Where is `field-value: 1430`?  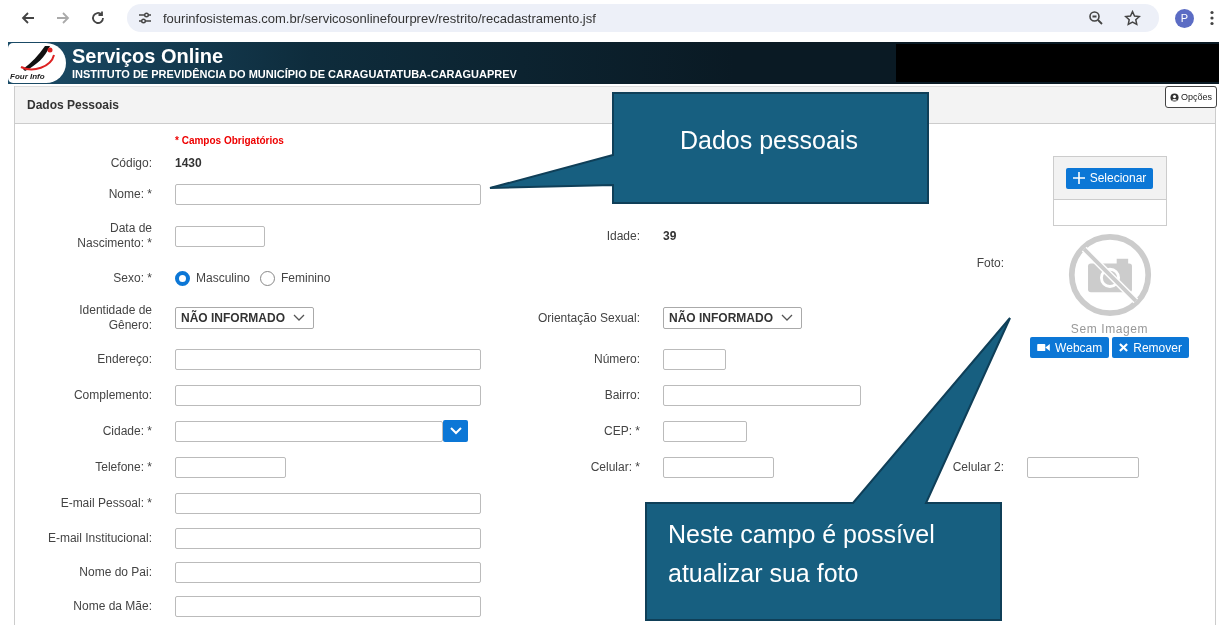
field-value: 1430 is located at coordinates (188, 163).